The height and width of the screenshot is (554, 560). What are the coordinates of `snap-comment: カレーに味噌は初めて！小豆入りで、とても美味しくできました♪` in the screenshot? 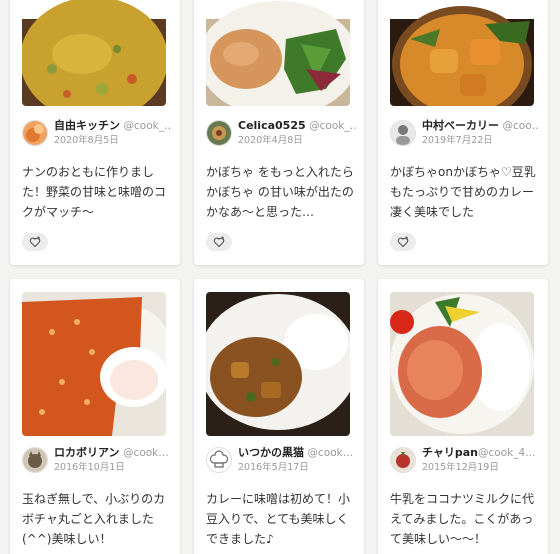 It's located at (278, 519).